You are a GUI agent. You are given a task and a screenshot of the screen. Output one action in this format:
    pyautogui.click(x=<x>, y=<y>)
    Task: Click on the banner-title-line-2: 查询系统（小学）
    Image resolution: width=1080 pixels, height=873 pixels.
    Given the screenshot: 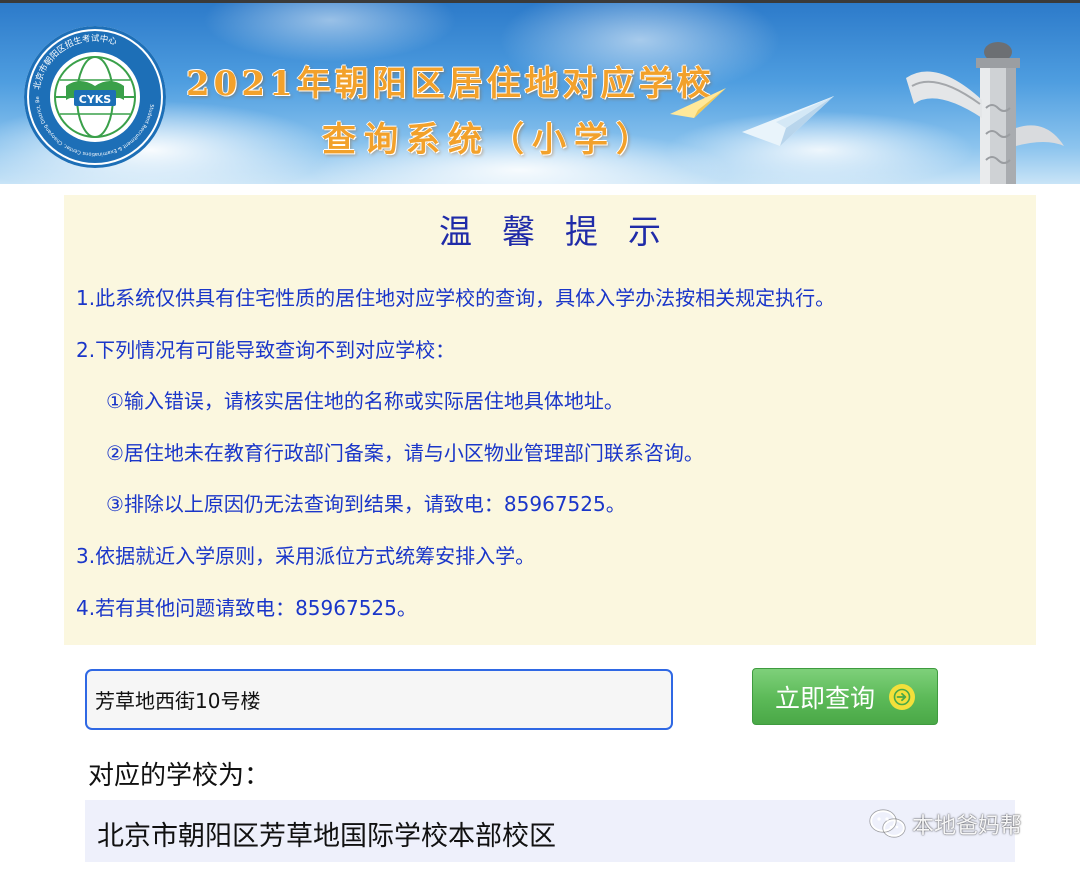 What is the action you would take?
    pyautogui.click(x=490, y=140)
    